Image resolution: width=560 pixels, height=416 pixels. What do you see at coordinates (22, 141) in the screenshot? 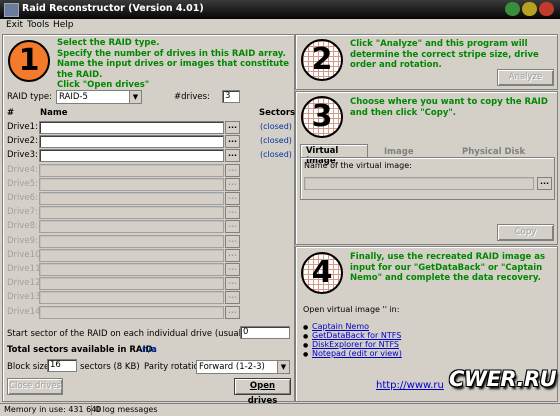
I see `drive-label: Drive2:` at bounding box center [22, 141].